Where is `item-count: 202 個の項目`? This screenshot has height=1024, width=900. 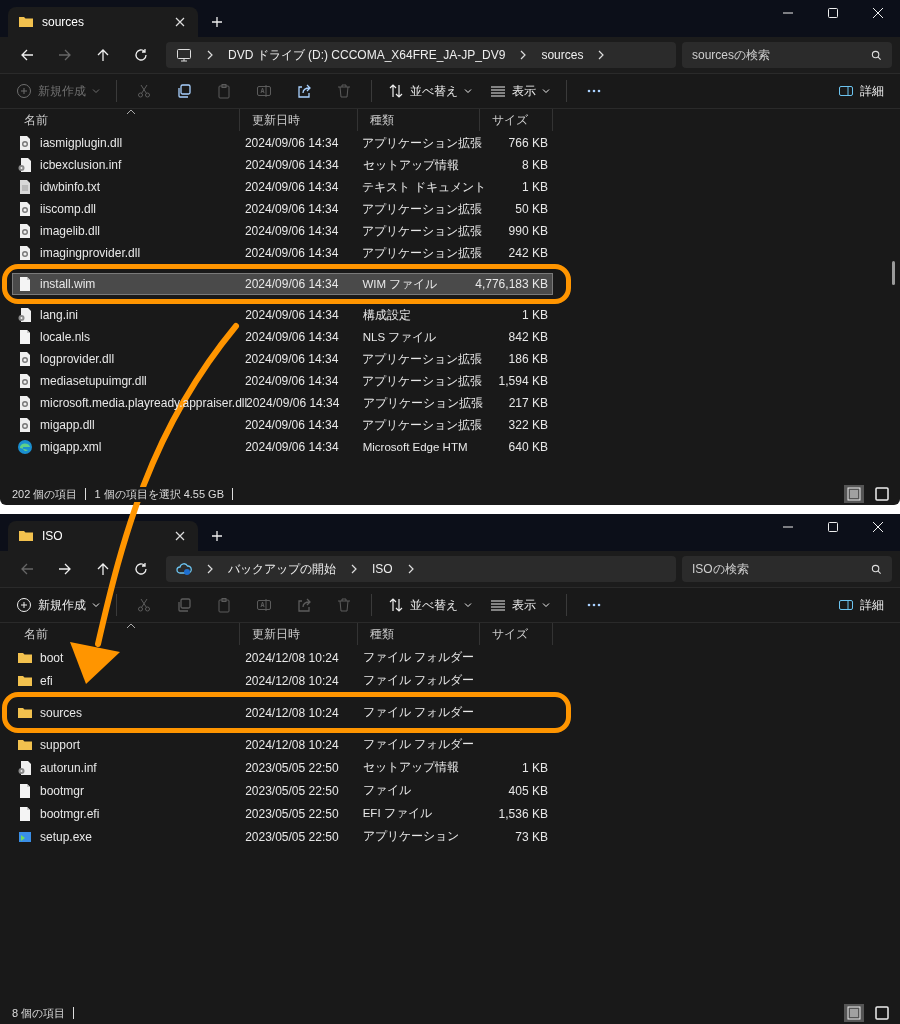 item-count: 202 個の項目 is located at coordinates (45, 494).